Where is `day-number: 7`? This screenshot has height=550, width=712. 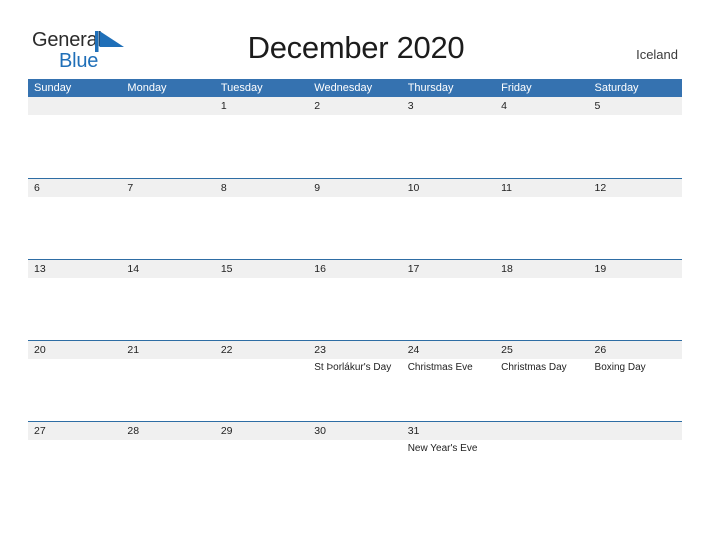
day-number: 7 is located at coordinates (167, 188).